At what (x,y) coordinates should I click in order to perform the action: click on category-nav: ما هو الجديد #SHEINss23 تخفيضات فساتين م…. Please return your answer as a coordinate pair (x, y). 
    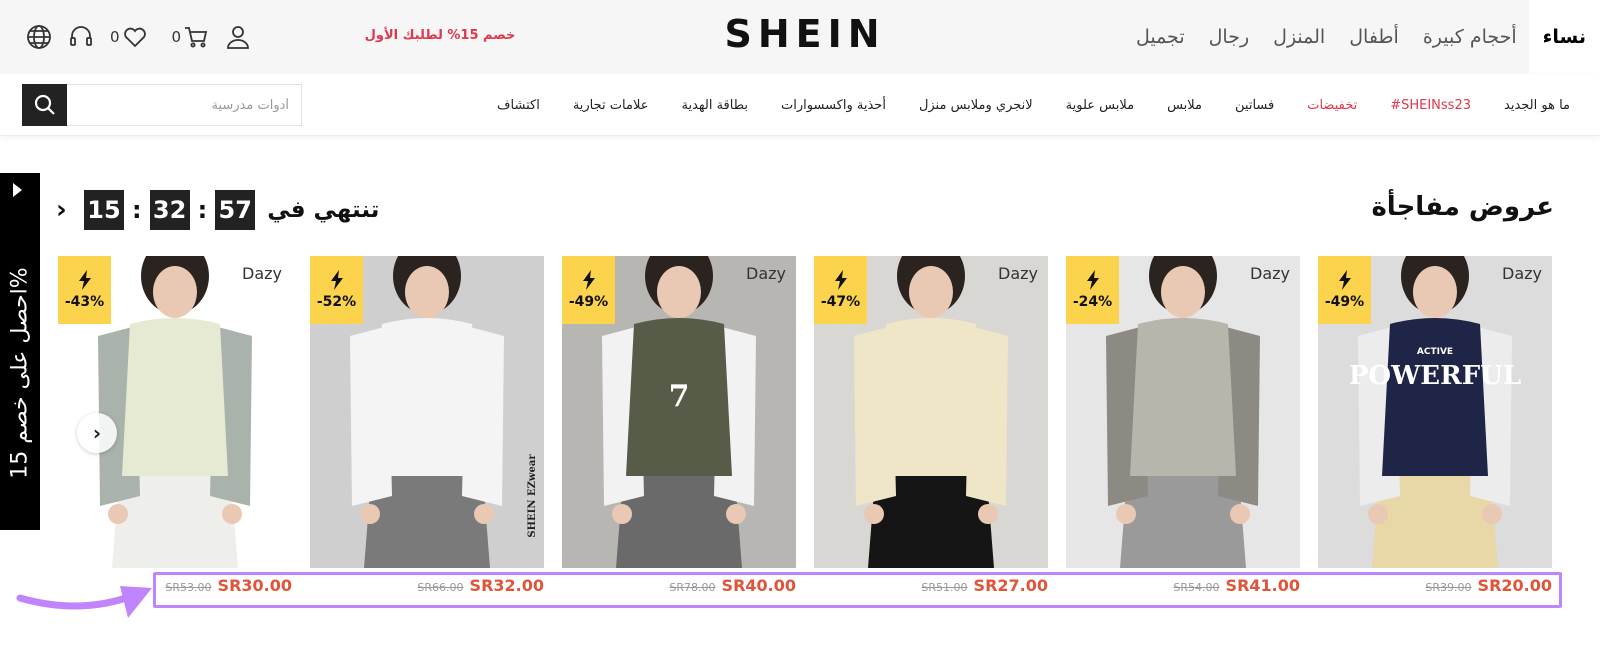
    Looking at the image, I should click on (800, 105).